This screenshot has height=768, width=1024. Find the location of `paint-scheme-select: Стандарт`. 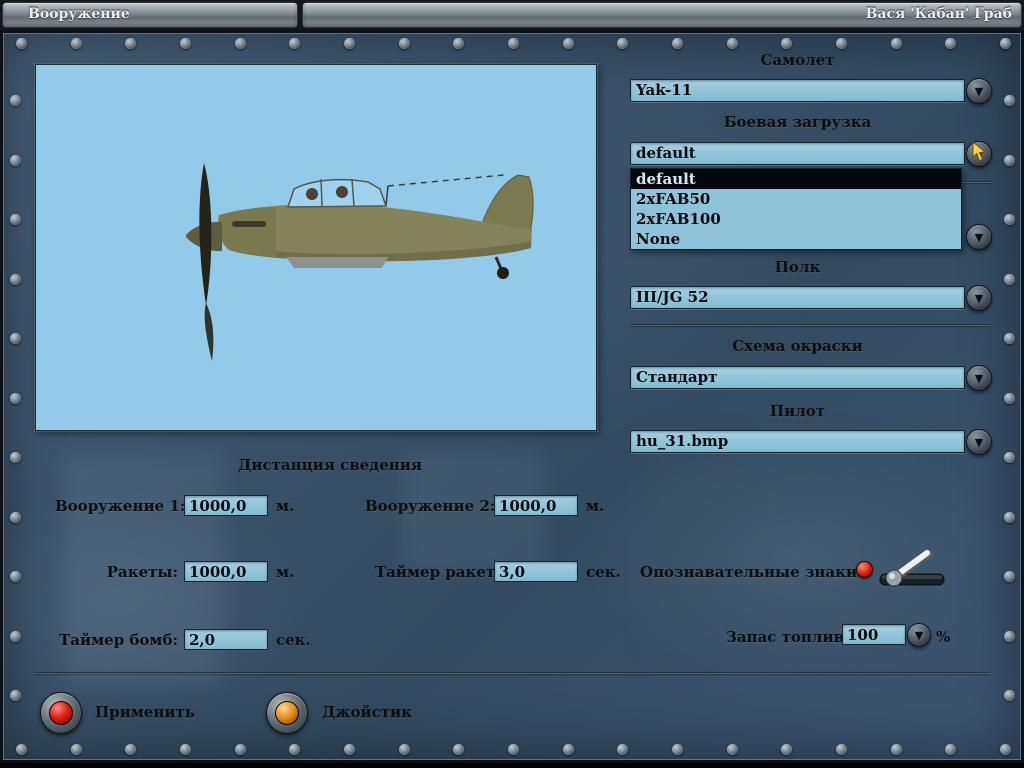

paint-scheme-select: Стандарт is located at coordinates (797, 377).